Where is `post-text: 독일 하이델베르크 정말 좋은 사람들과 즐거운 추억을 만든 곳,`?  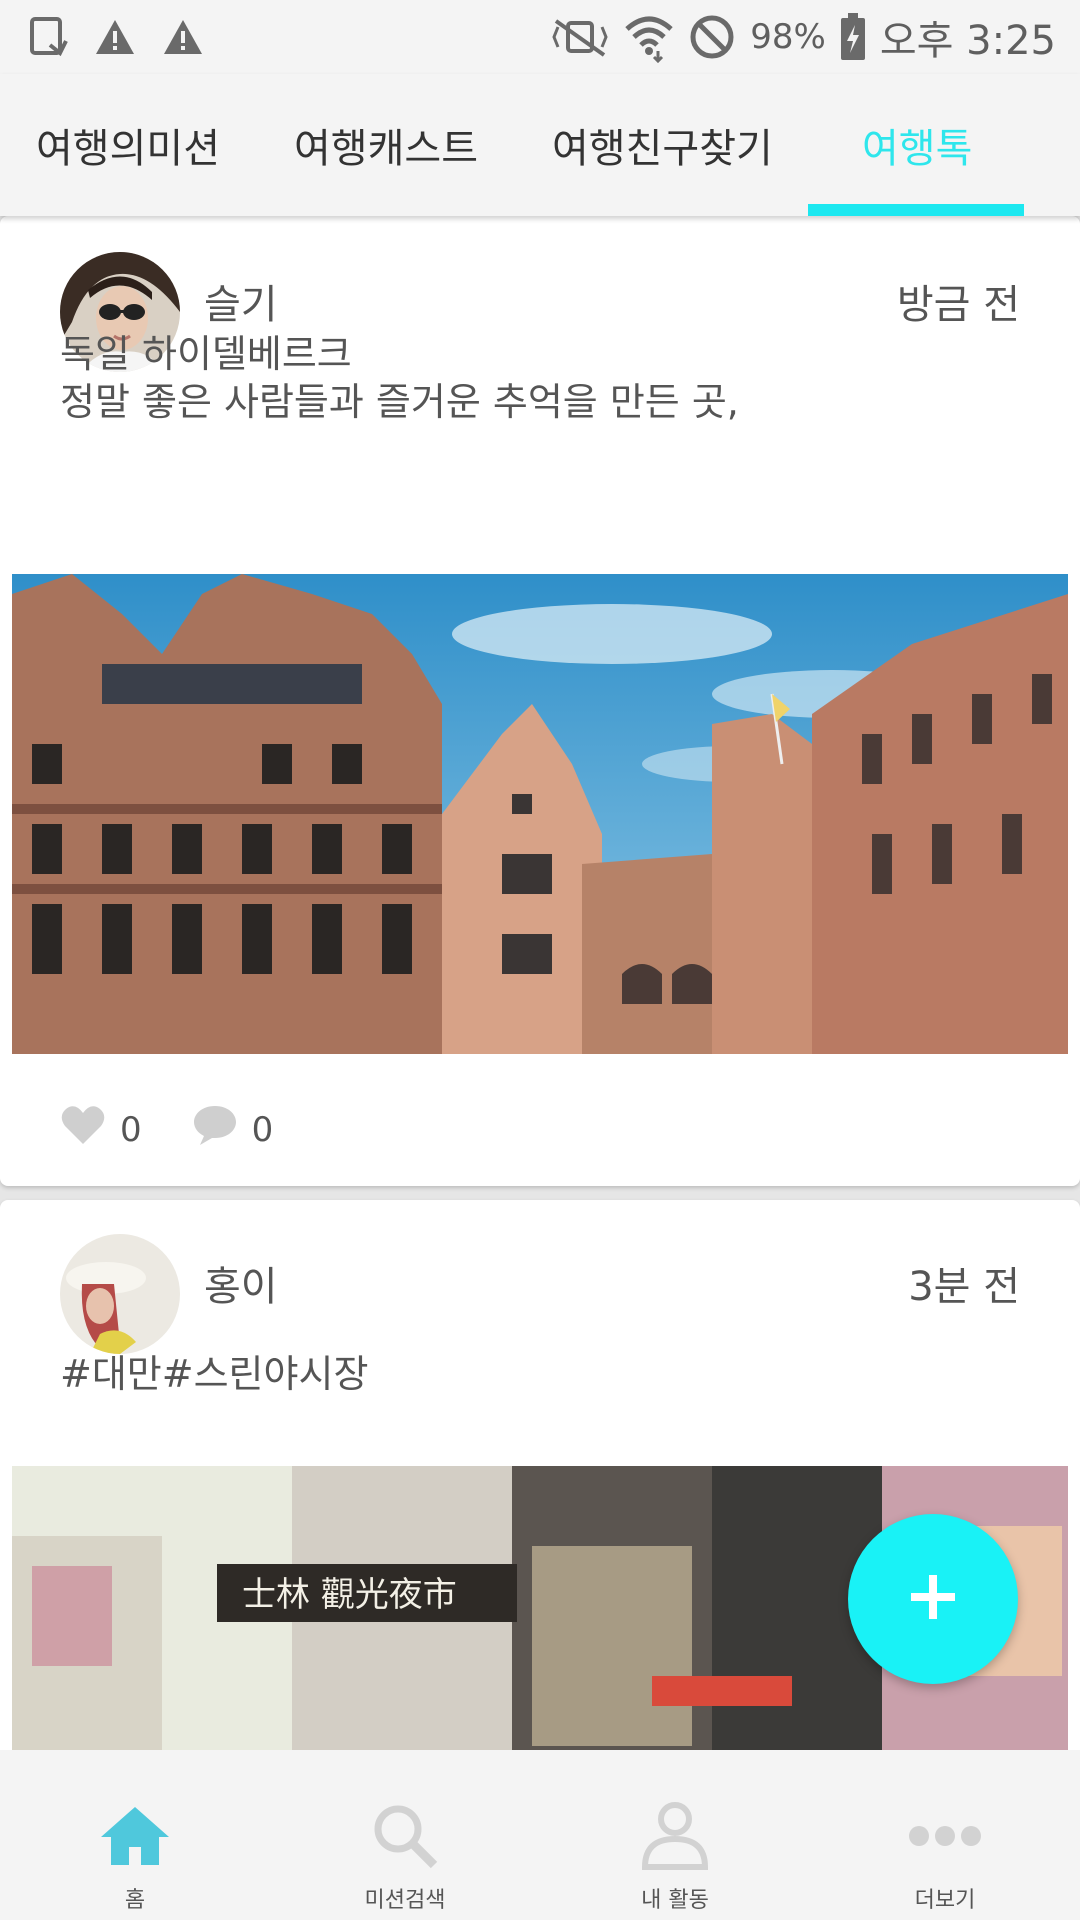 post-text: 독일 하이델베르크 정말 좋은 사람들과 즐거운 추억을 만든 곳, is located at coordinates (399, 378).